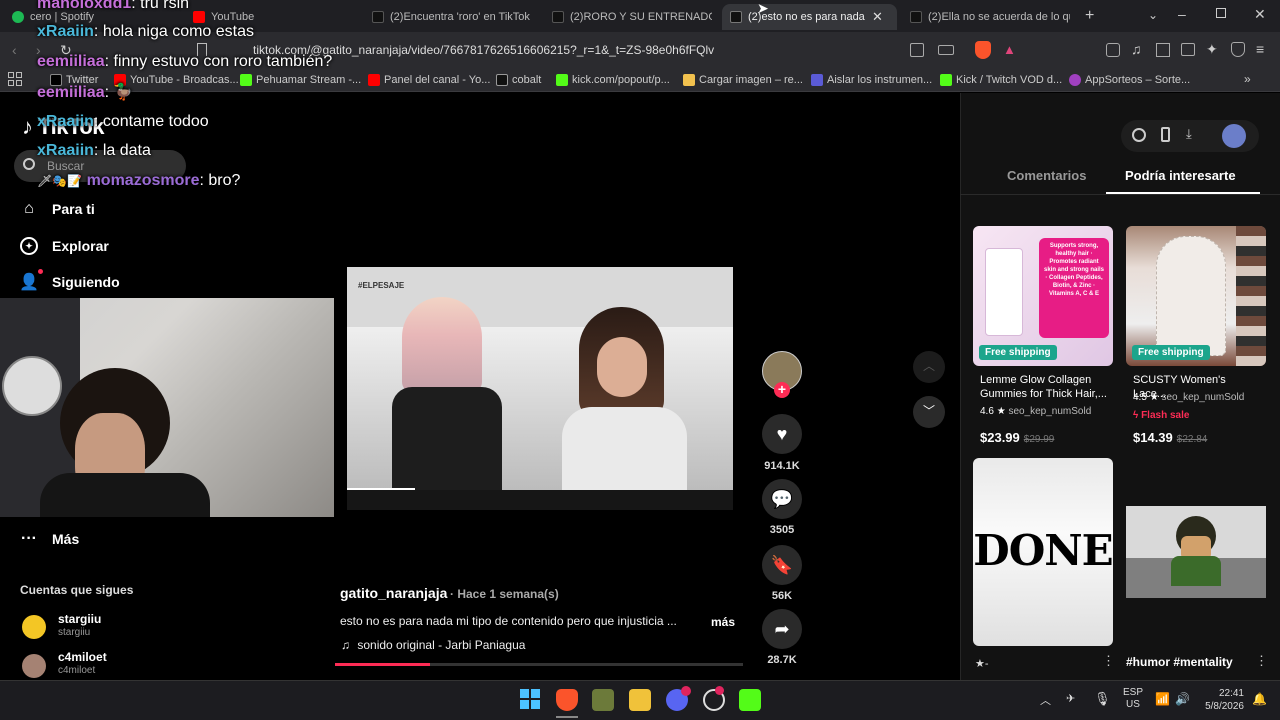 This screenshot has height=720, width=1280. I want to click on video-progress-fill, so click(381, 489).